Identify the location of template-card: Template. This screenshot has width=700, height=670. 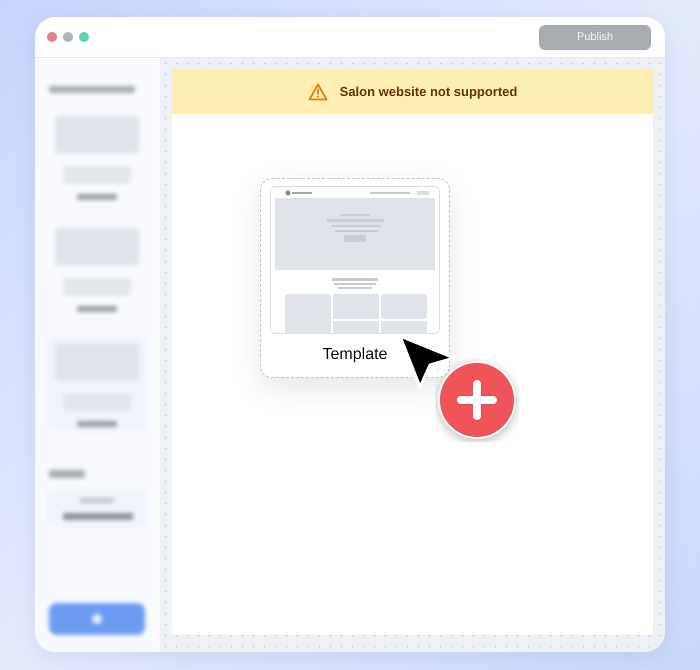
(355, 278).